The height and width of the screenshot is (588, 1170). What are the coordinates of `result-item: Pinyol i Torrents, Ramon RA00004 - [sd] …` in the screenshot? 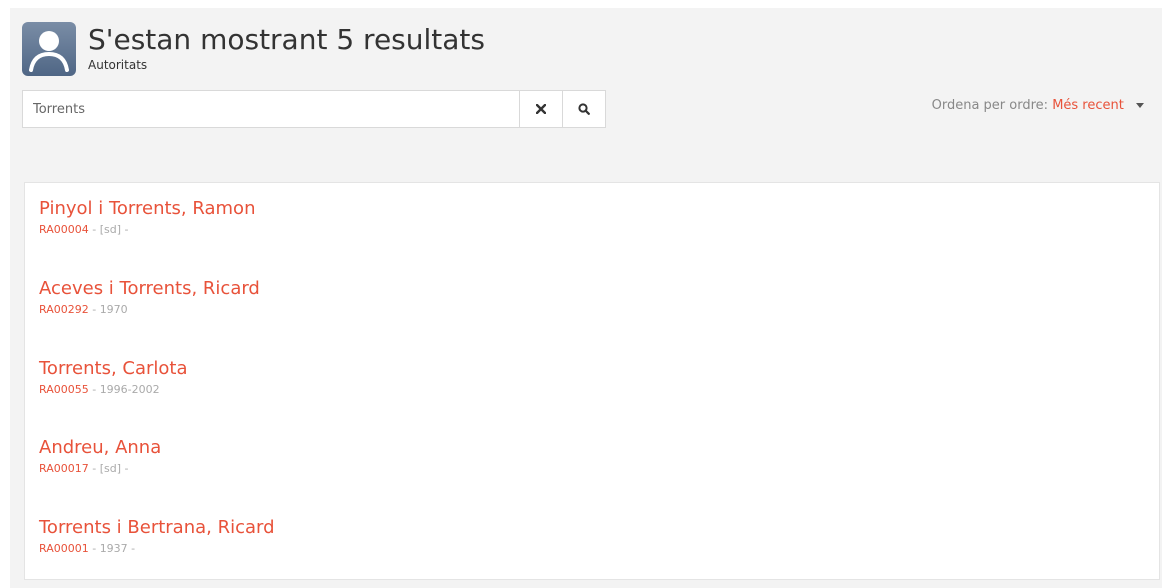 It's located at (147, 217).